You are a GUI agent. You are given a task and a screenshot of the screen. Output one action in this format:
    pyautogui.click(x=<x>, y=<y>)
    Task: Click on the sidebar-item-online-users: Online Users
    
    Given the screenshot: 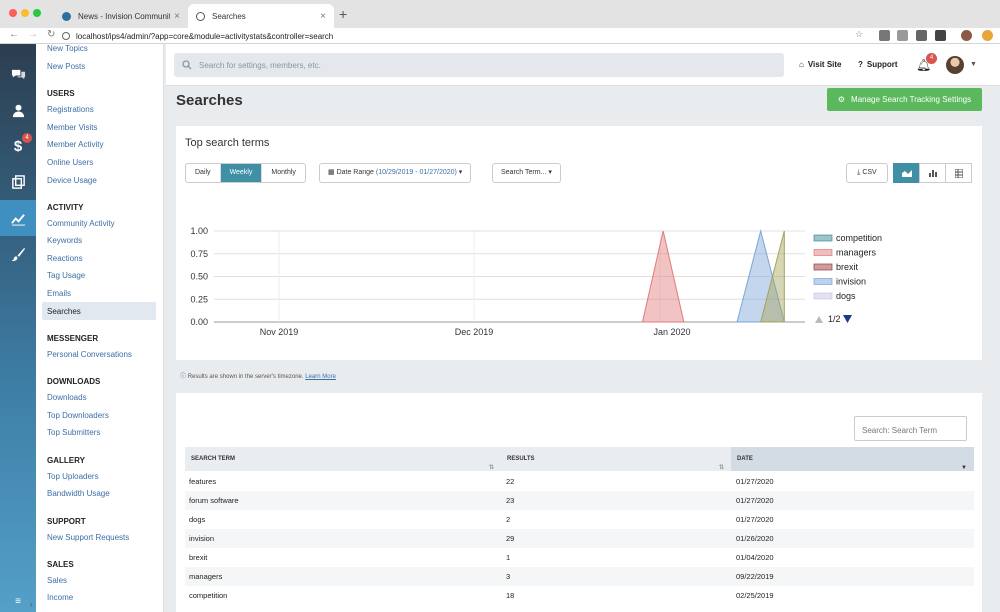 What is the action you would take?
    pyautogui.click(x=70, y=162)
    